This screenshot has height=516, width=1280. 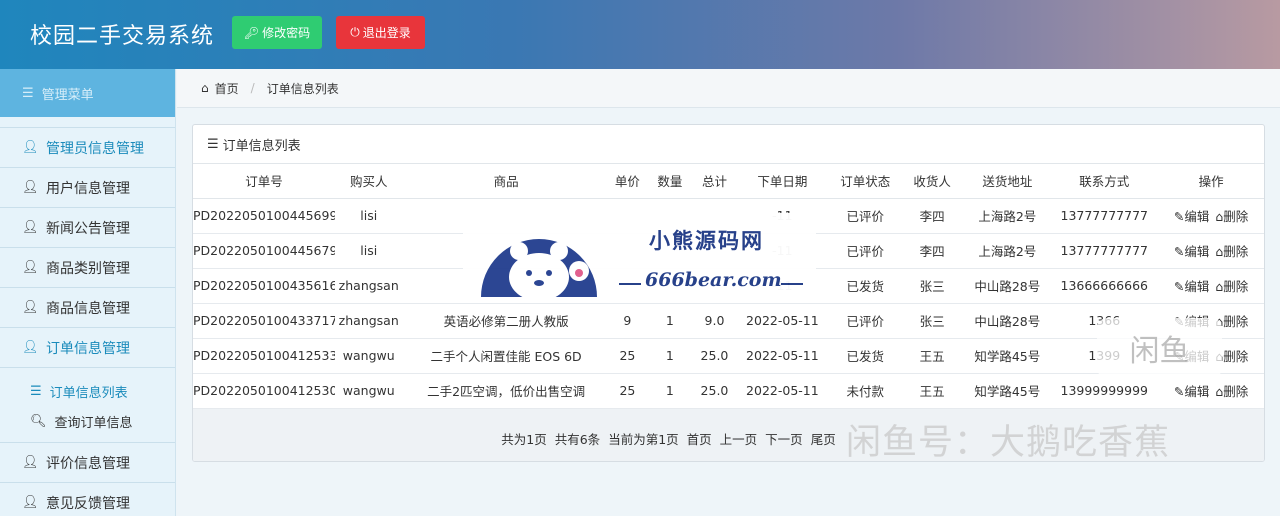 What do you see at coordinates (1007, 286) in the screenshot?
I see `table-cell: 中山路28号` at bounding box center [1007, 286].